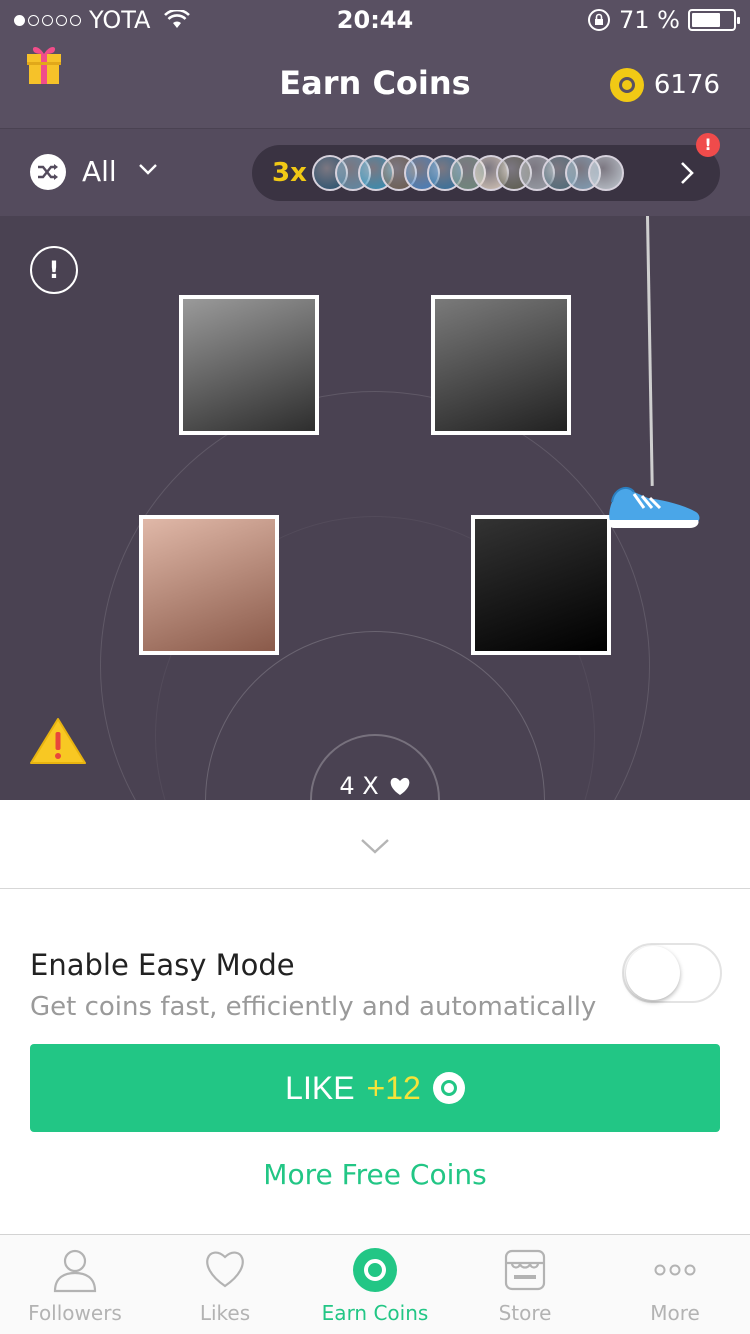 This screenshot has width=750, height=1334. Describe the element at coordinates (675, 1313) in the screenshot. I see `tab-label: More` at that location.